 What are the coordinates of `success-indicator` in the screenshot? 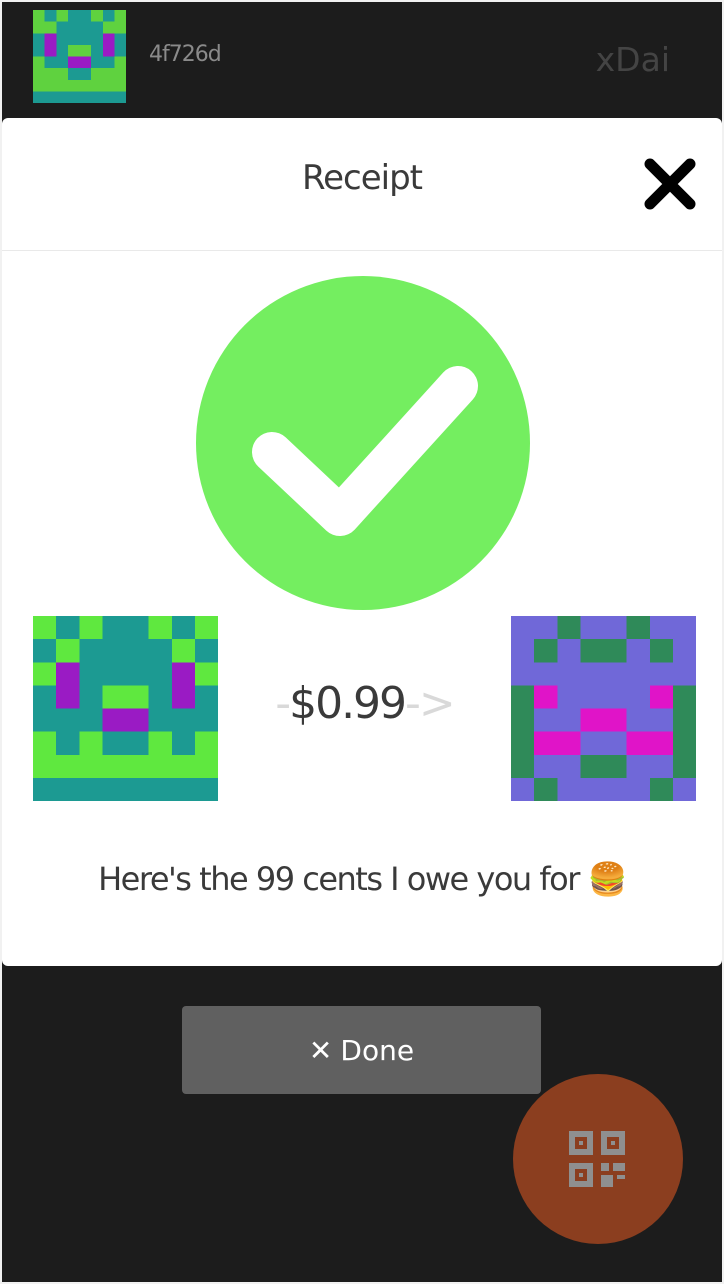 It's located at (363, 443).